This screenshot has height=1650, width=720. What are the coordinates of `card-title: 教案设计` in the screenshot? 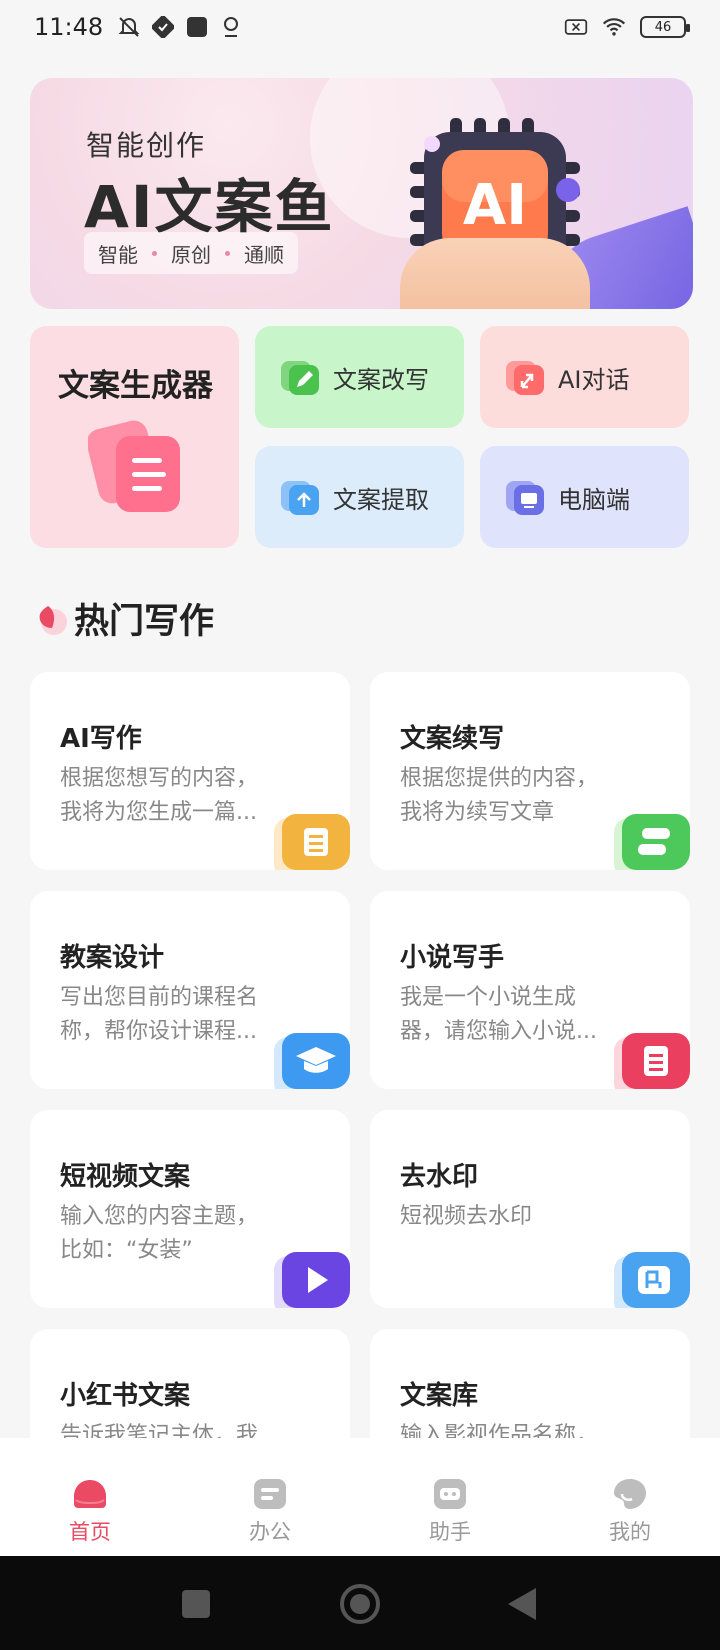 It's located at (112, 958).